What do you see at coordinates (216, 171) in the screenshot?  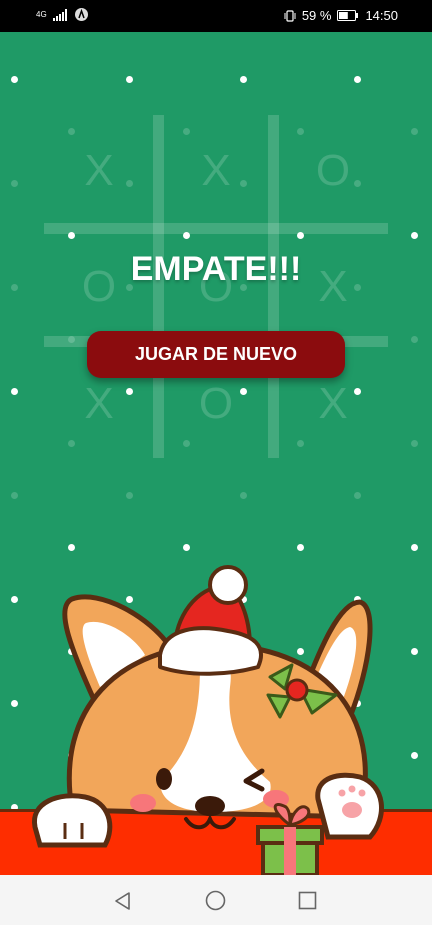 I see `board-cell-2: X` at bounding box center [216, 171].